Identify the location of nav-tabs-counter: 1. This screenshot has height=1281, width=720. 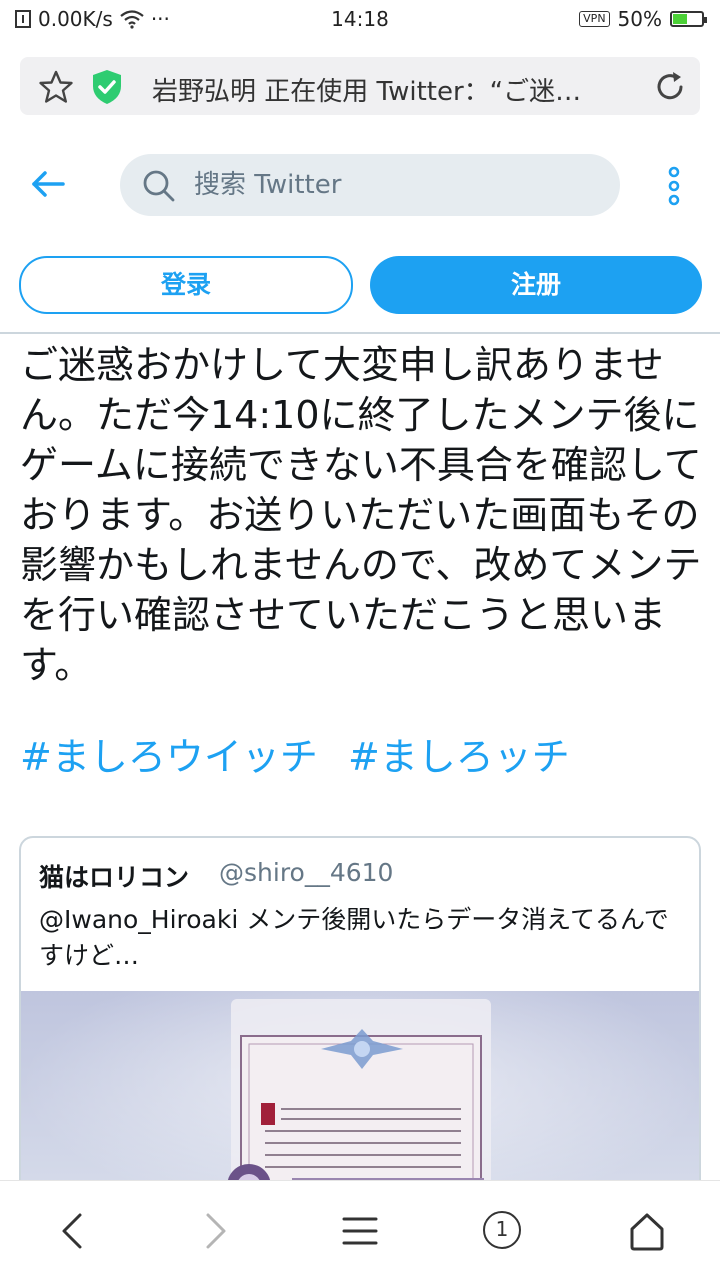
(502, 1230).